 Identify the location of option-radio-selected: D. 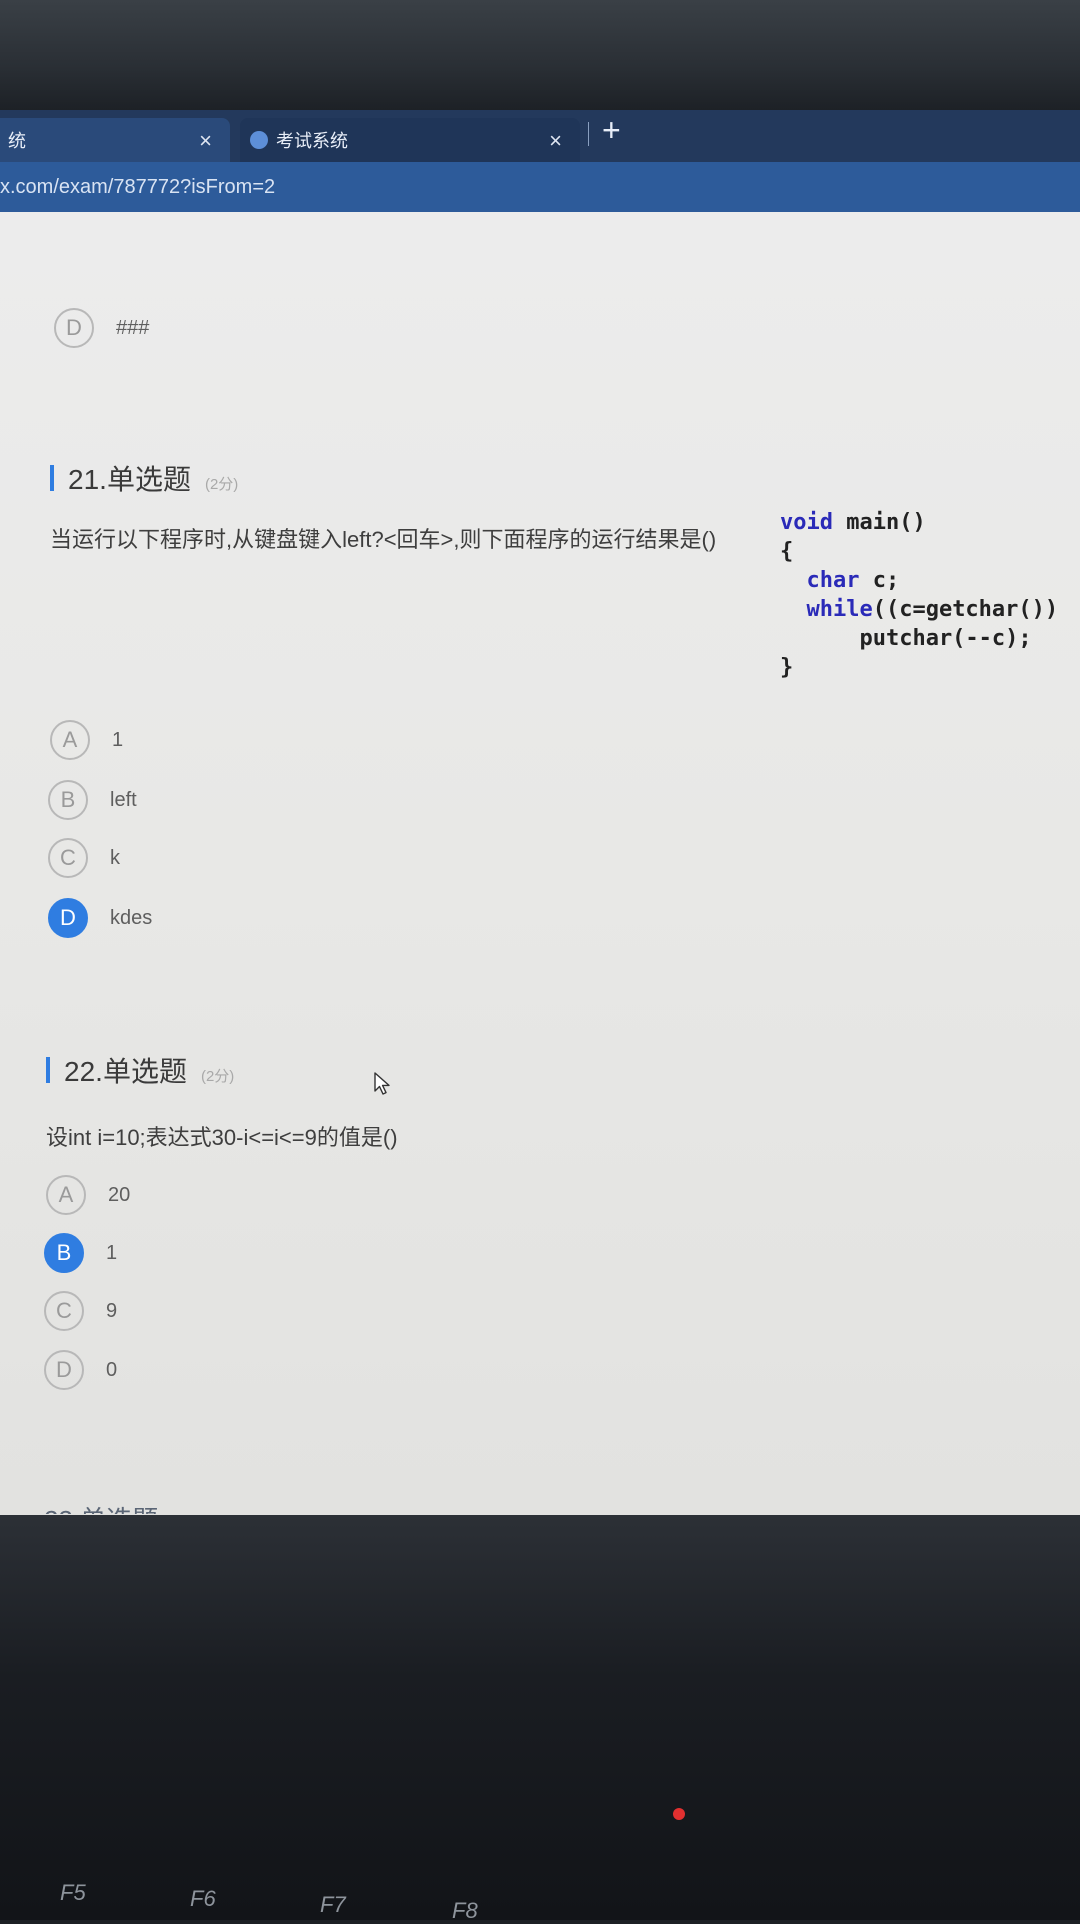
(68, 918).